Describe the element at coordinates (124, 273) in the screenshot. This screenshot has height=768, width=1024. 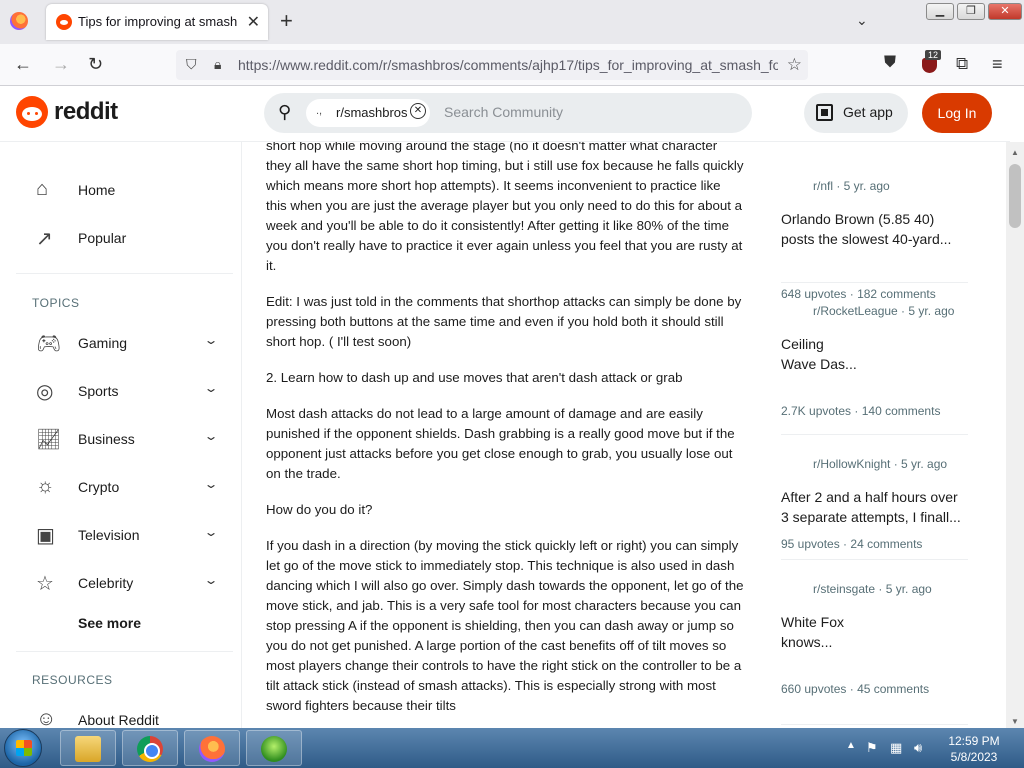
I see `sidebar-divider` at that location.